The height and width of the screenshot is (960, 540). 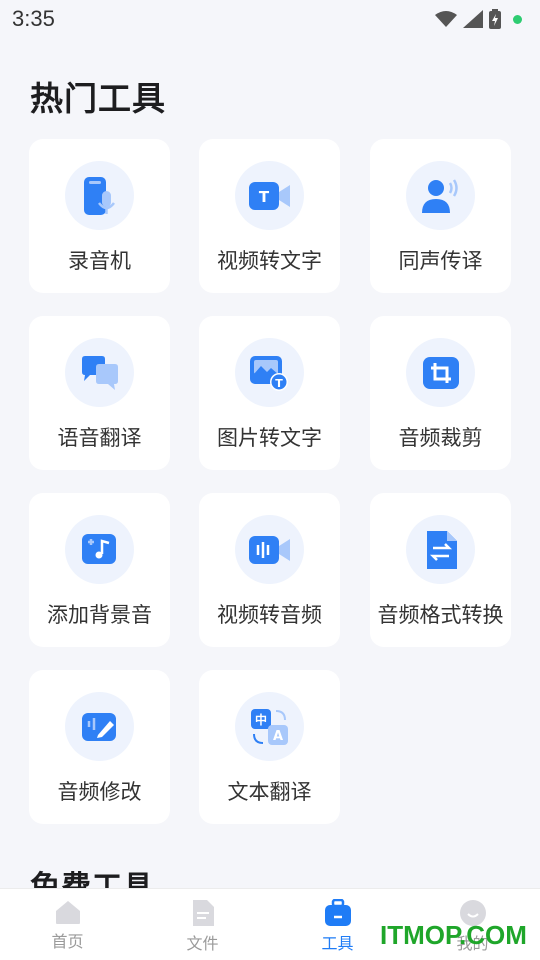 What do you see at coordinates (269, 726) in the screenshot?
I see `text-translate-icon: 中 A` at bounding box center [269, 726].